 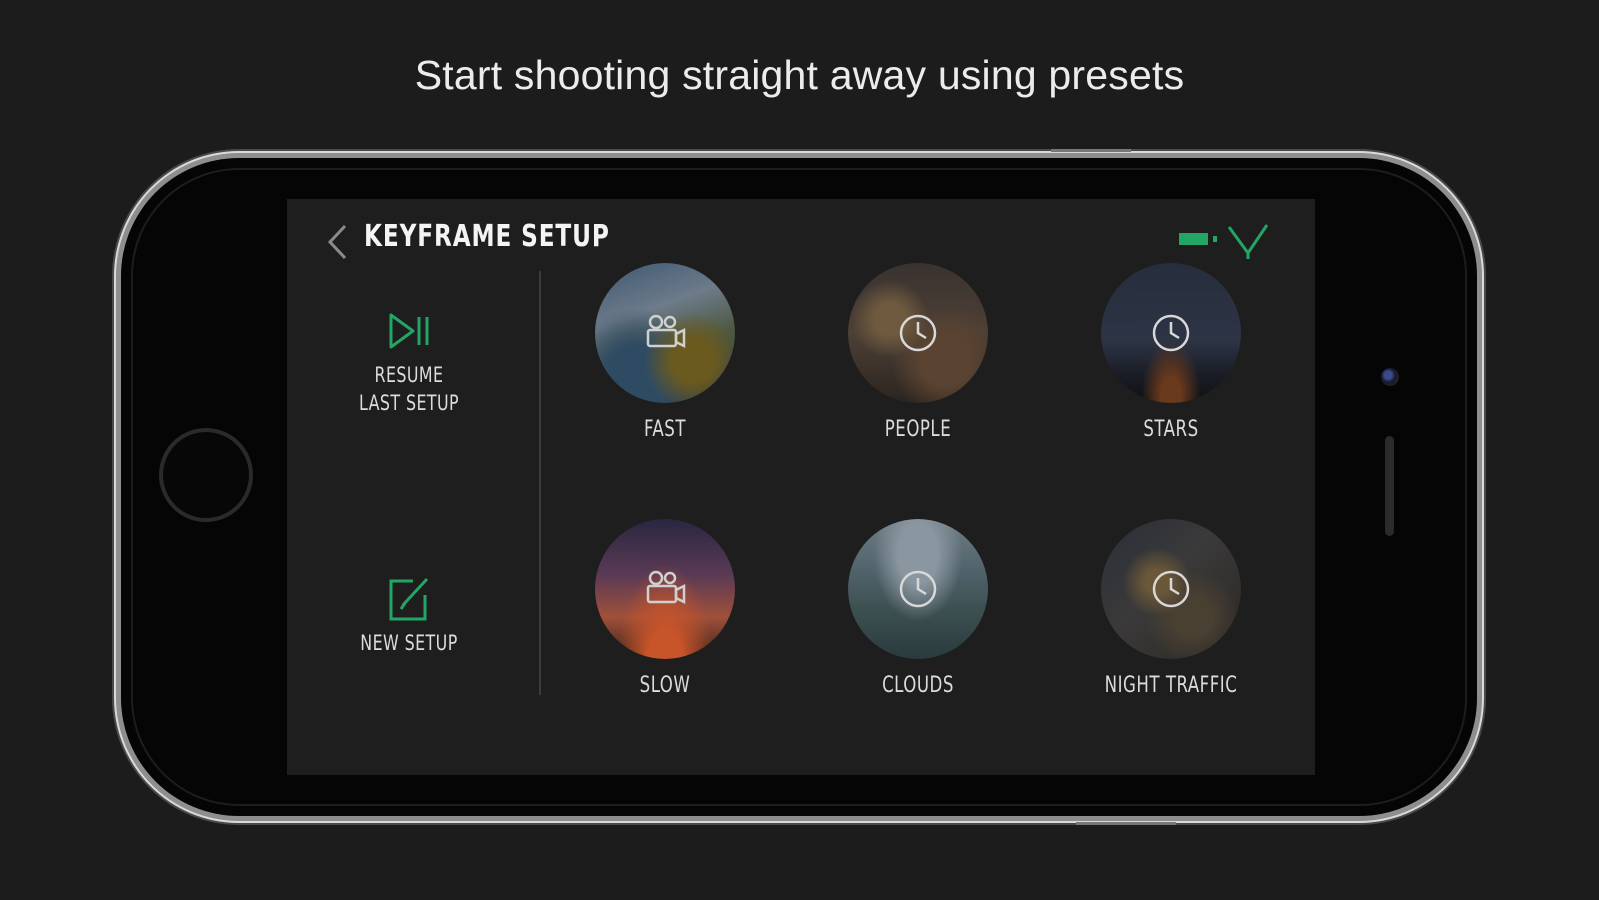 I want to click on play-pause-icon, so click(x=409, y=331).